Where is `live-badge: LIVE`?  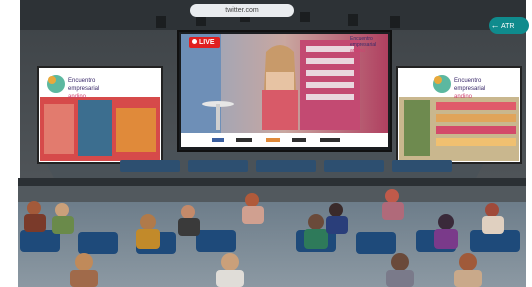 live-badge: LIVE is located at coordinates (204, 42).